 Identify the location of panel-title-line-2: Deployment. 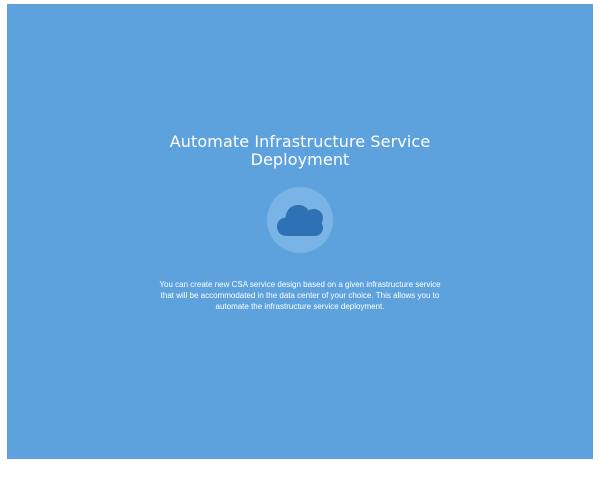
(300, 159).